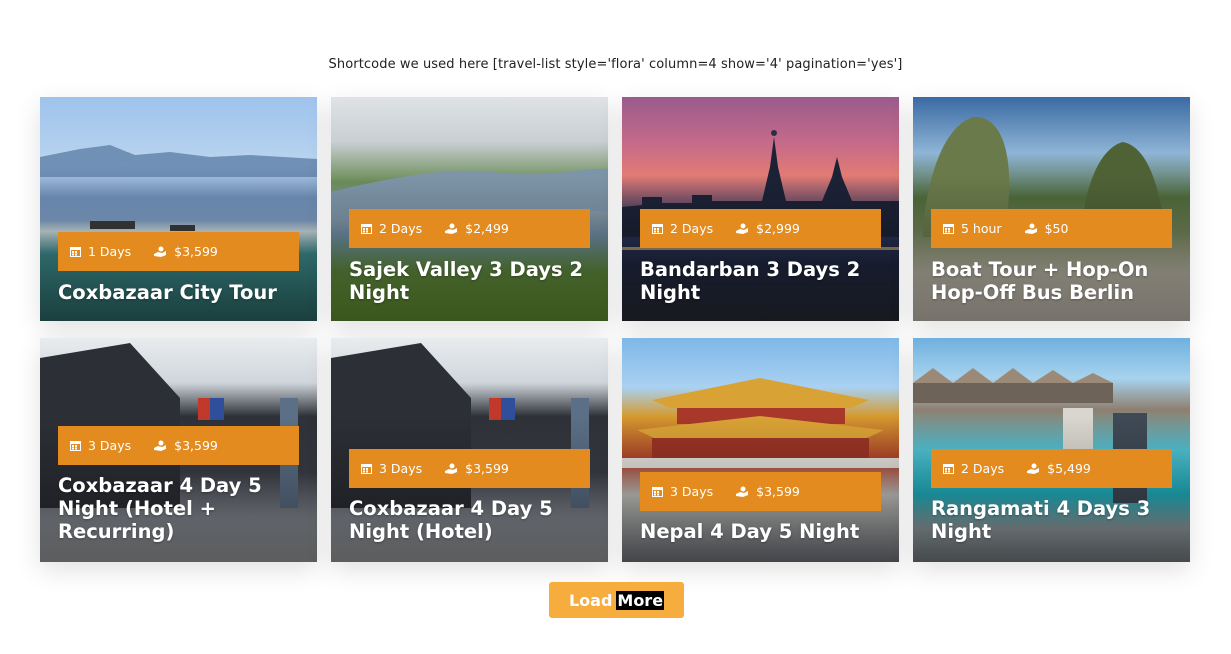 The height and width of the screenshot is (654, 1231). Describe the element at coordinates (1069, 468) in the screenshot. I see `tour-price: $5,499` at that location.